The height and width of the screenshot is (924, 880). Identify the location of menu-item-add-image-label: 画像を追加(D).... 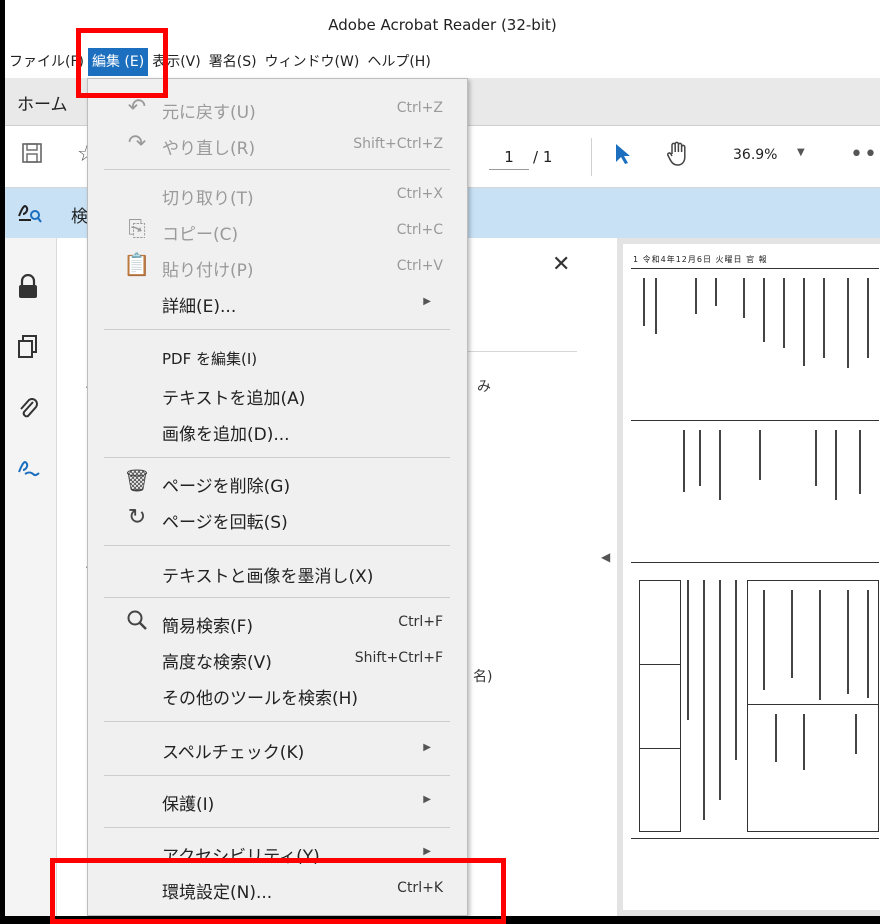
(226, 435).